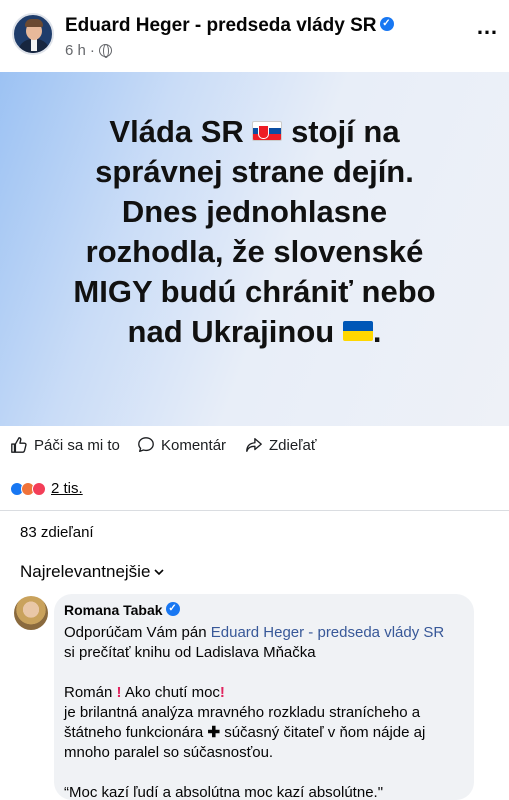 The height and width of the screenshot is (800, 509). I want to click on page-avatar, so click(33, 34).